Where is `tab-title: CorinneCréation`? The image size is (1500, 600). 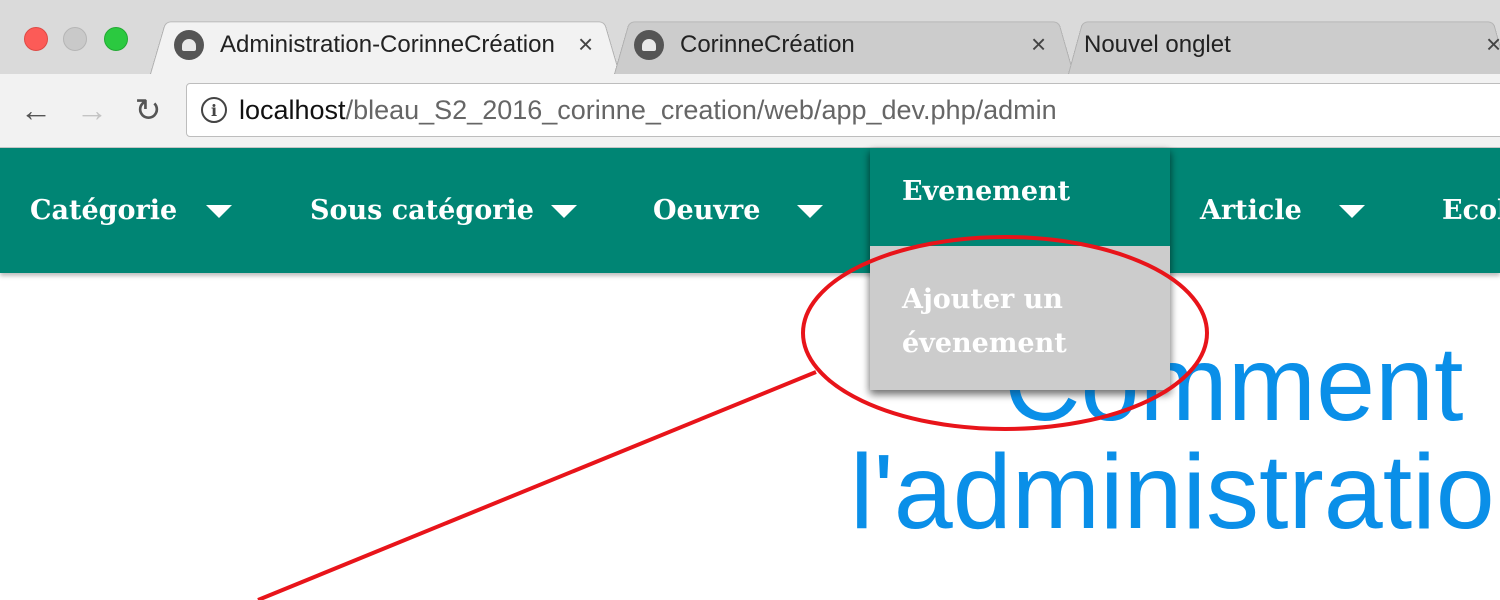 tab-title: CorinneCréation is located at coordinates (767, 44).